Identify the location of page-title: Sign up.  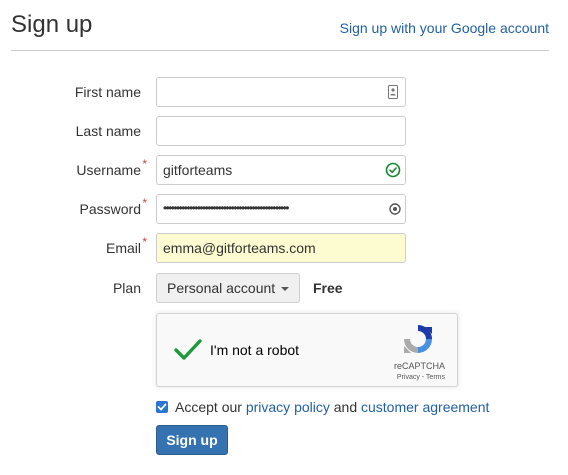
(52, 24).